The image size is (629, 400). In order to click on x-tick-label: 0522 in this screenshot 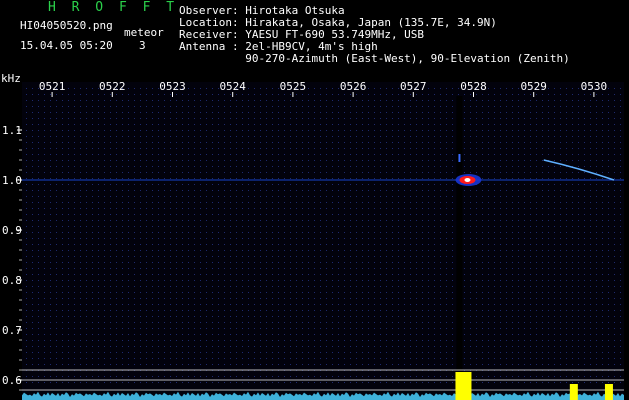, I will do `click(112, 86)`.